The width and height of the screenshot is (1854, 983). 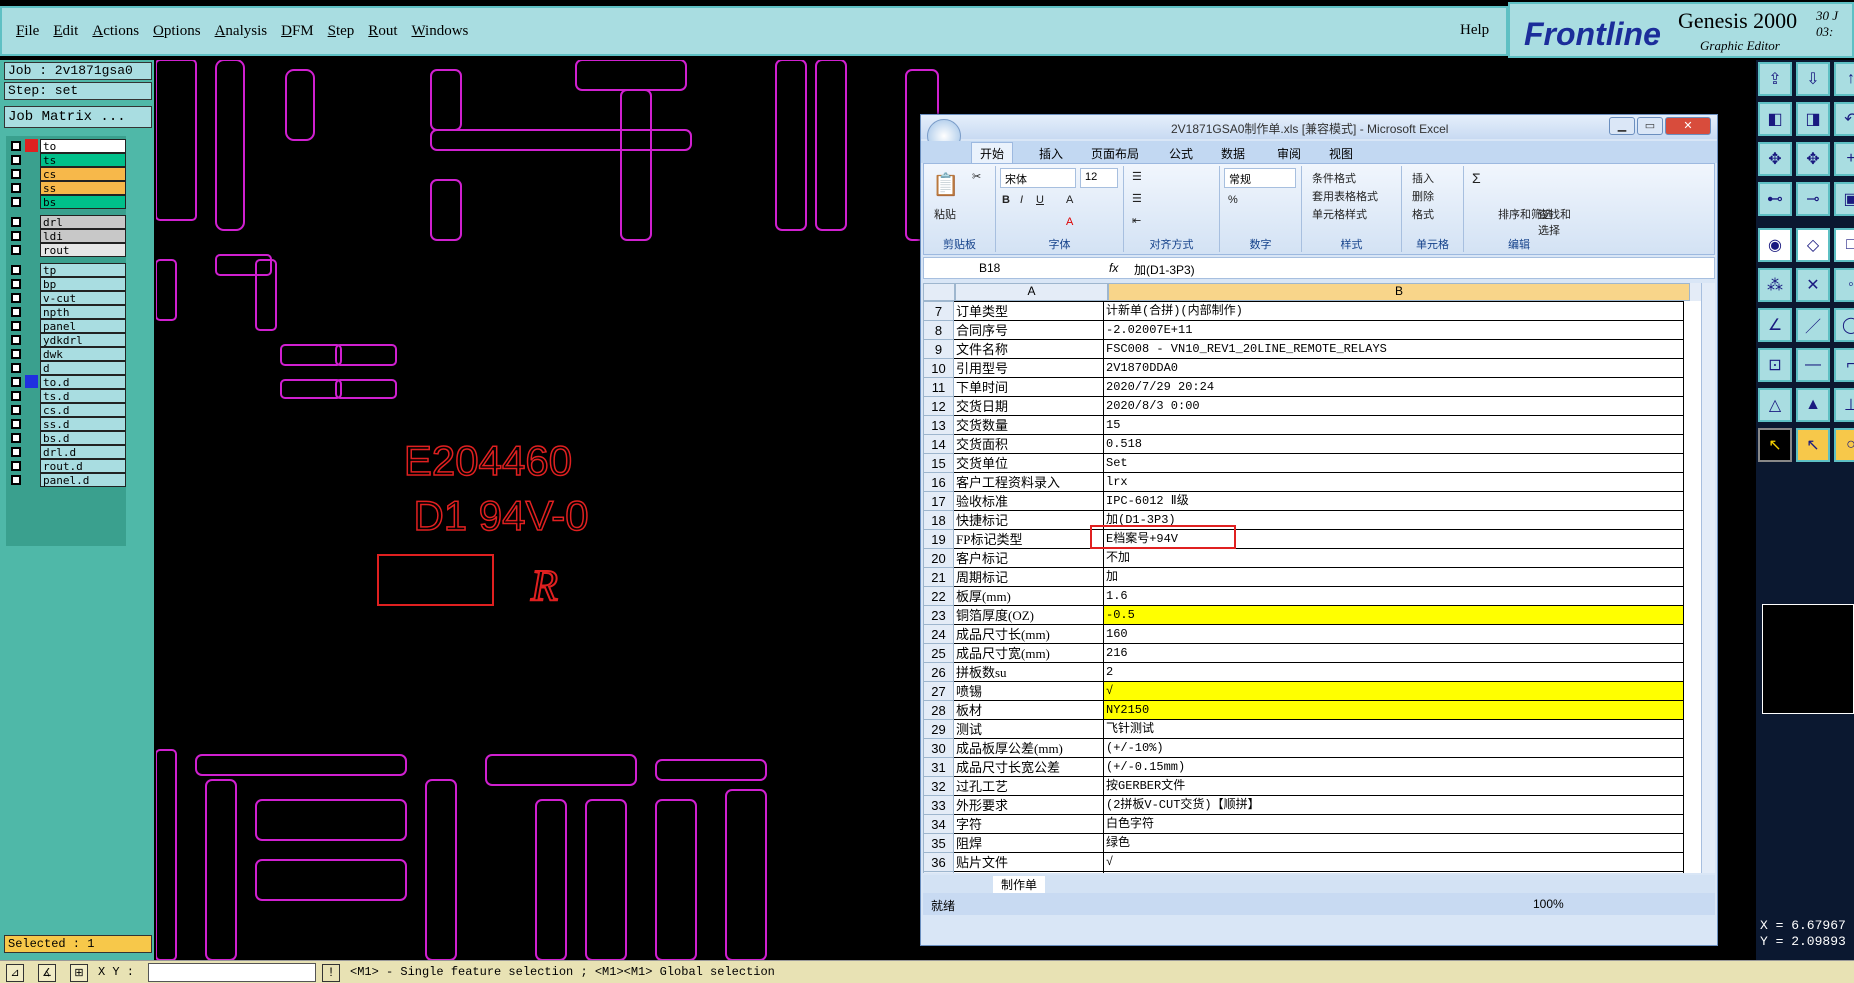 What do you see at coordinates (1303, 767) in the screenshot?
I see `table-row: 31 成品尺寸长宽公差 (+/-0.15mm)` at bounding box center [1303, 767].